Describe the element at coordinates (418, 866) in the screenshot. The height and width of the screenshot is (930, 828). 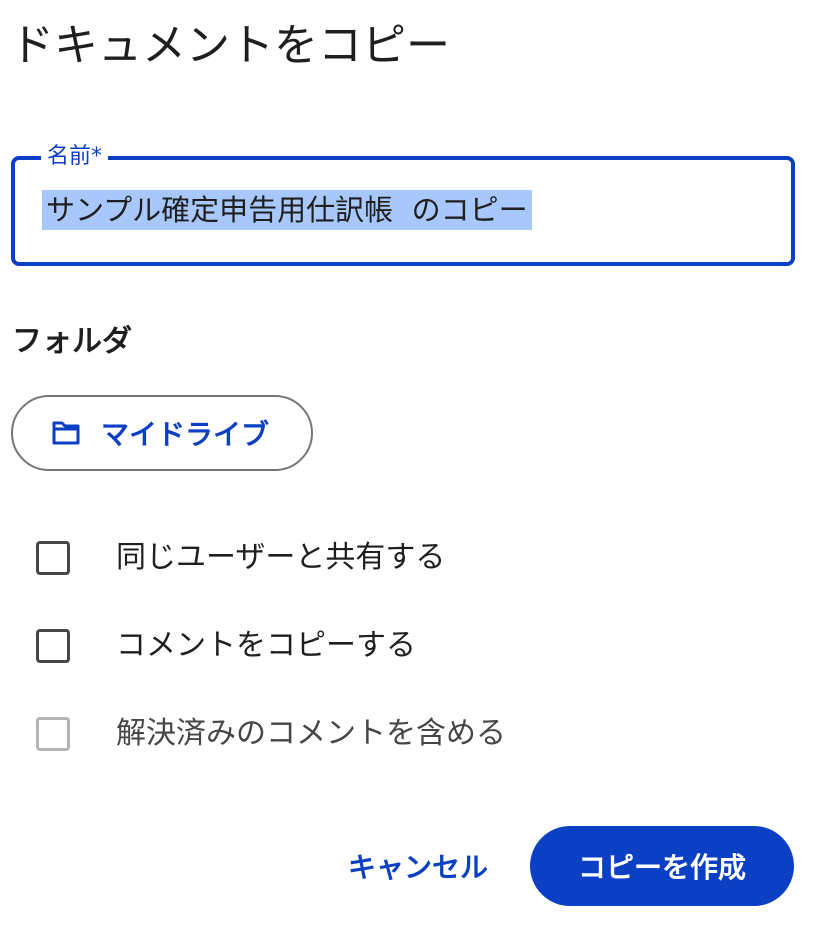
I see `cancel-button: キャンセル` at that location.